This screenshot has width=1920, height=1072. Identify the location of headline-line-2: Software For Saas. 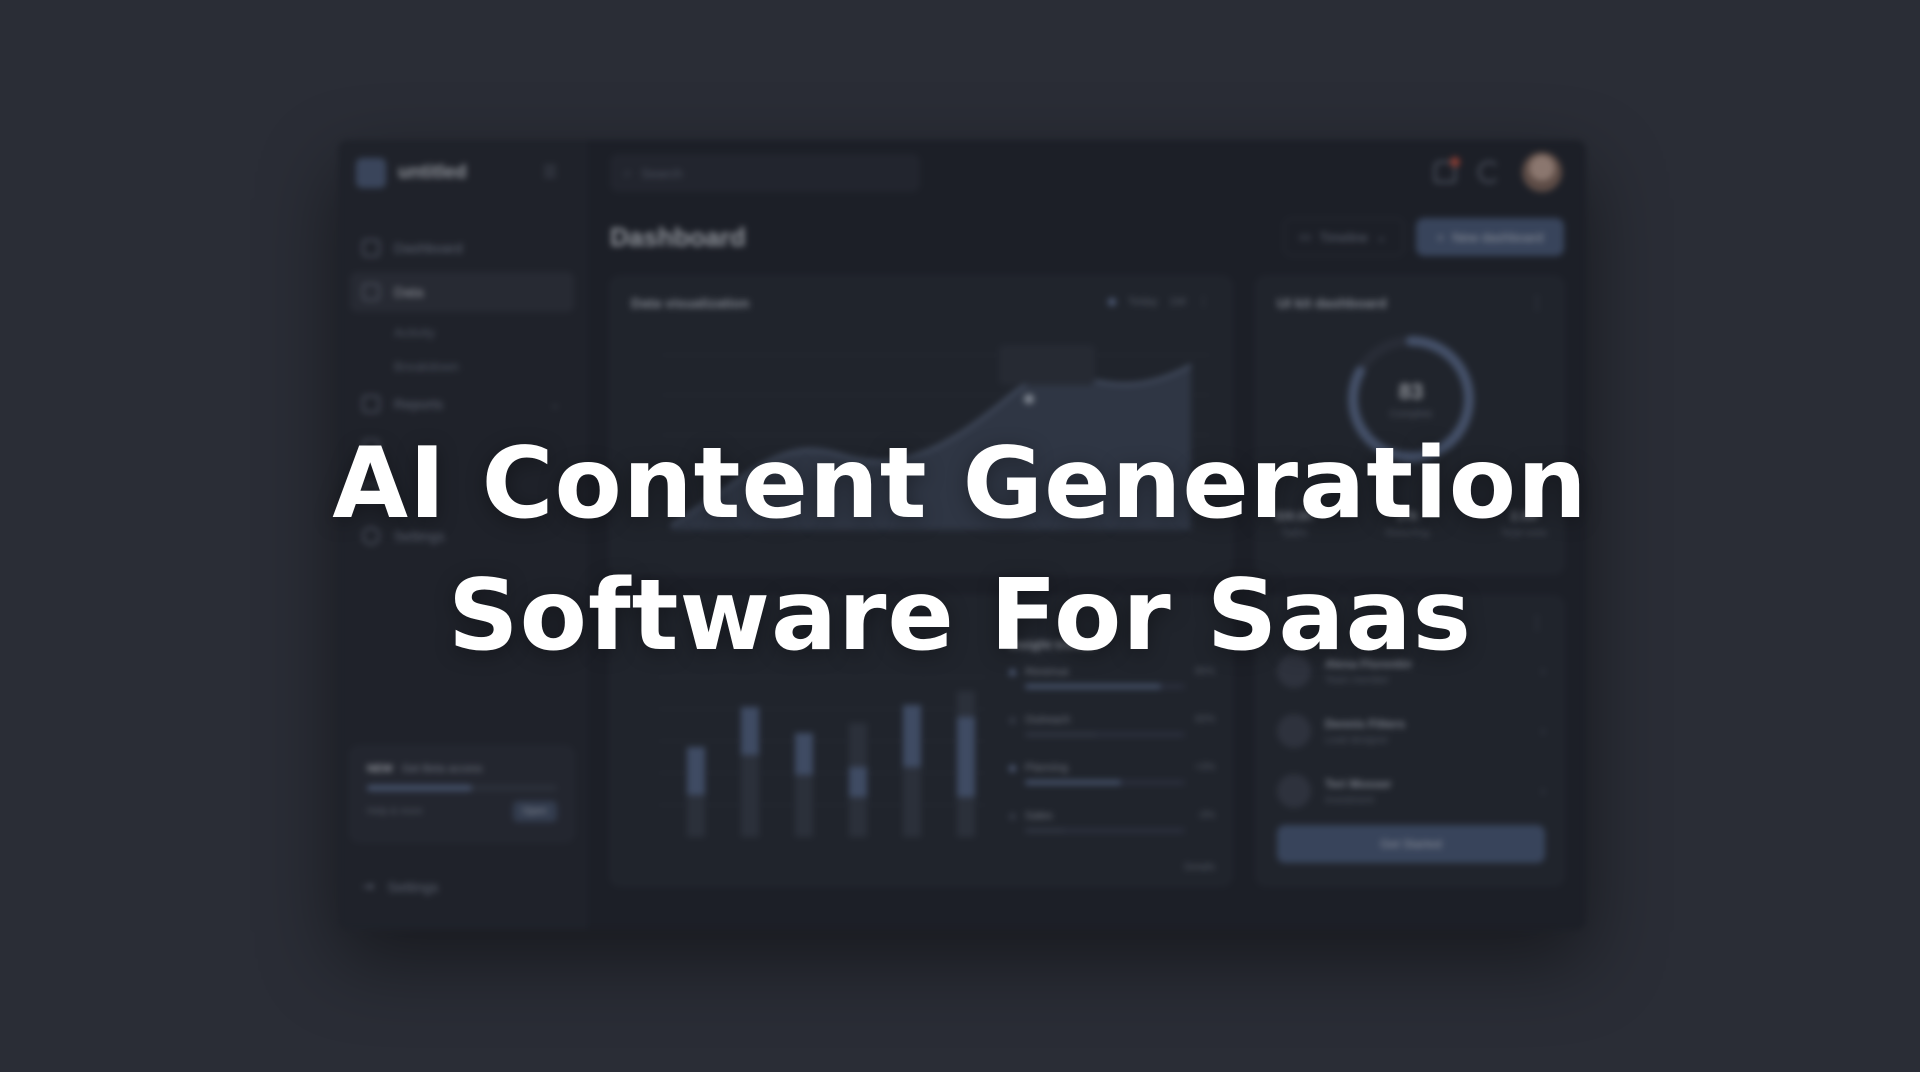
(960, 616).